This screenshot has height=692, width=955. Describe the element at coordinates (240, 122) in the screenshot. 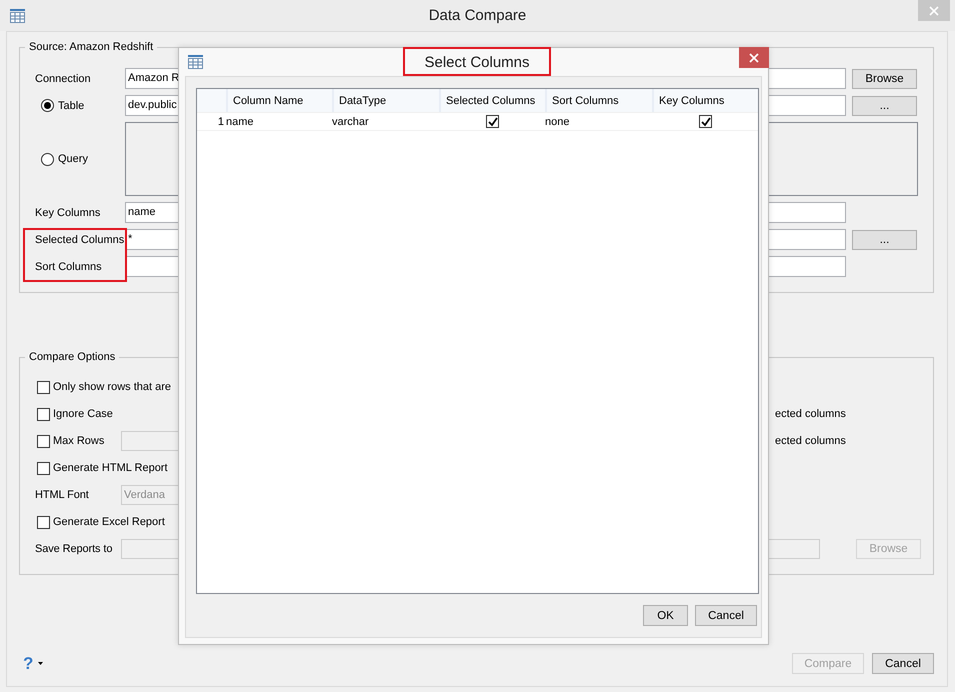

I see `table-cell-text: name` at that location.